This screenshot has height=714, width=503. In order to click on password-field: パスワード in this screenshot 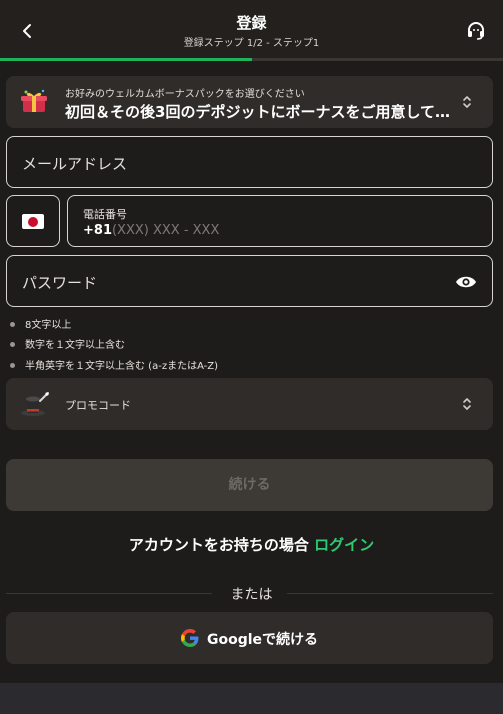, I will do `click(249, 281)`.